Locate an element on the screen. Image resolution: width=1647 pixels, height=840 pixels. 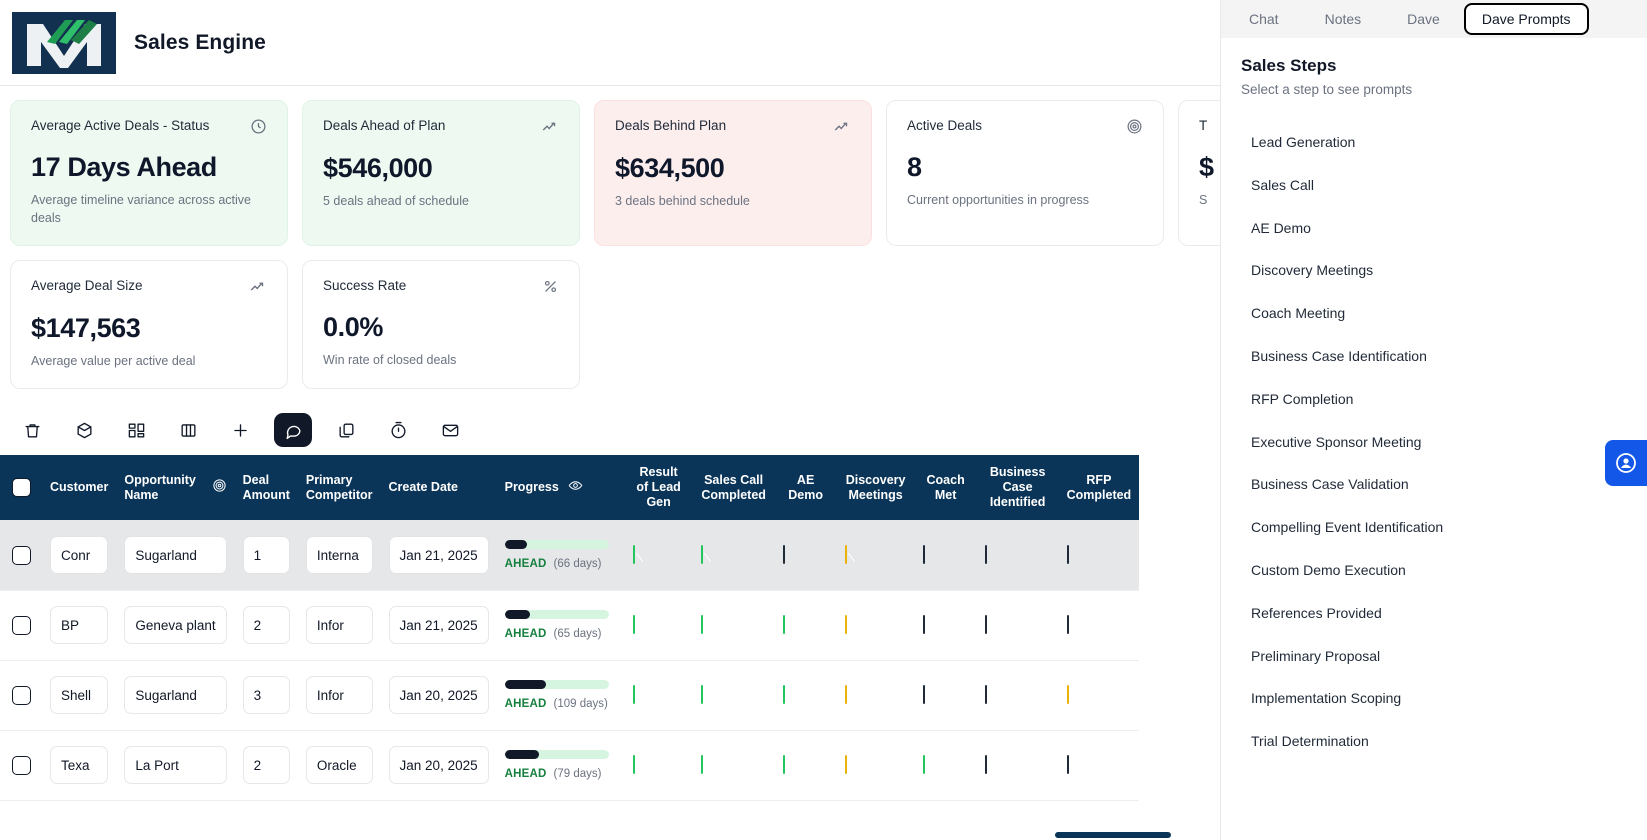
sales-step-item: Lead Generation is located at coordinates (1434, 142).